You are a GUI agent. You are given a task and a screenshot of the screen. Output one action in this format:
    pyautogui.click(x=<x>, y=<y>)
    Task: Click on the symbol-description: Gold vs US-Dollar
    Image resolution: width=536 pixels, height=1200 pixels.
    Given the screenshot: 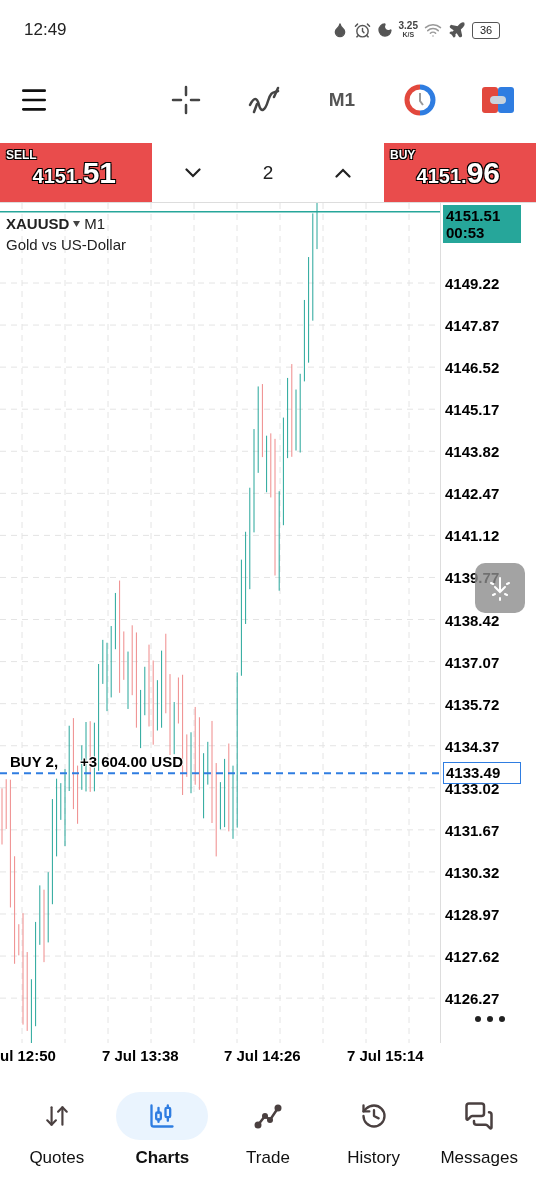 What is the action you would take?
    pyautogui.click(x=66, y=244)
    